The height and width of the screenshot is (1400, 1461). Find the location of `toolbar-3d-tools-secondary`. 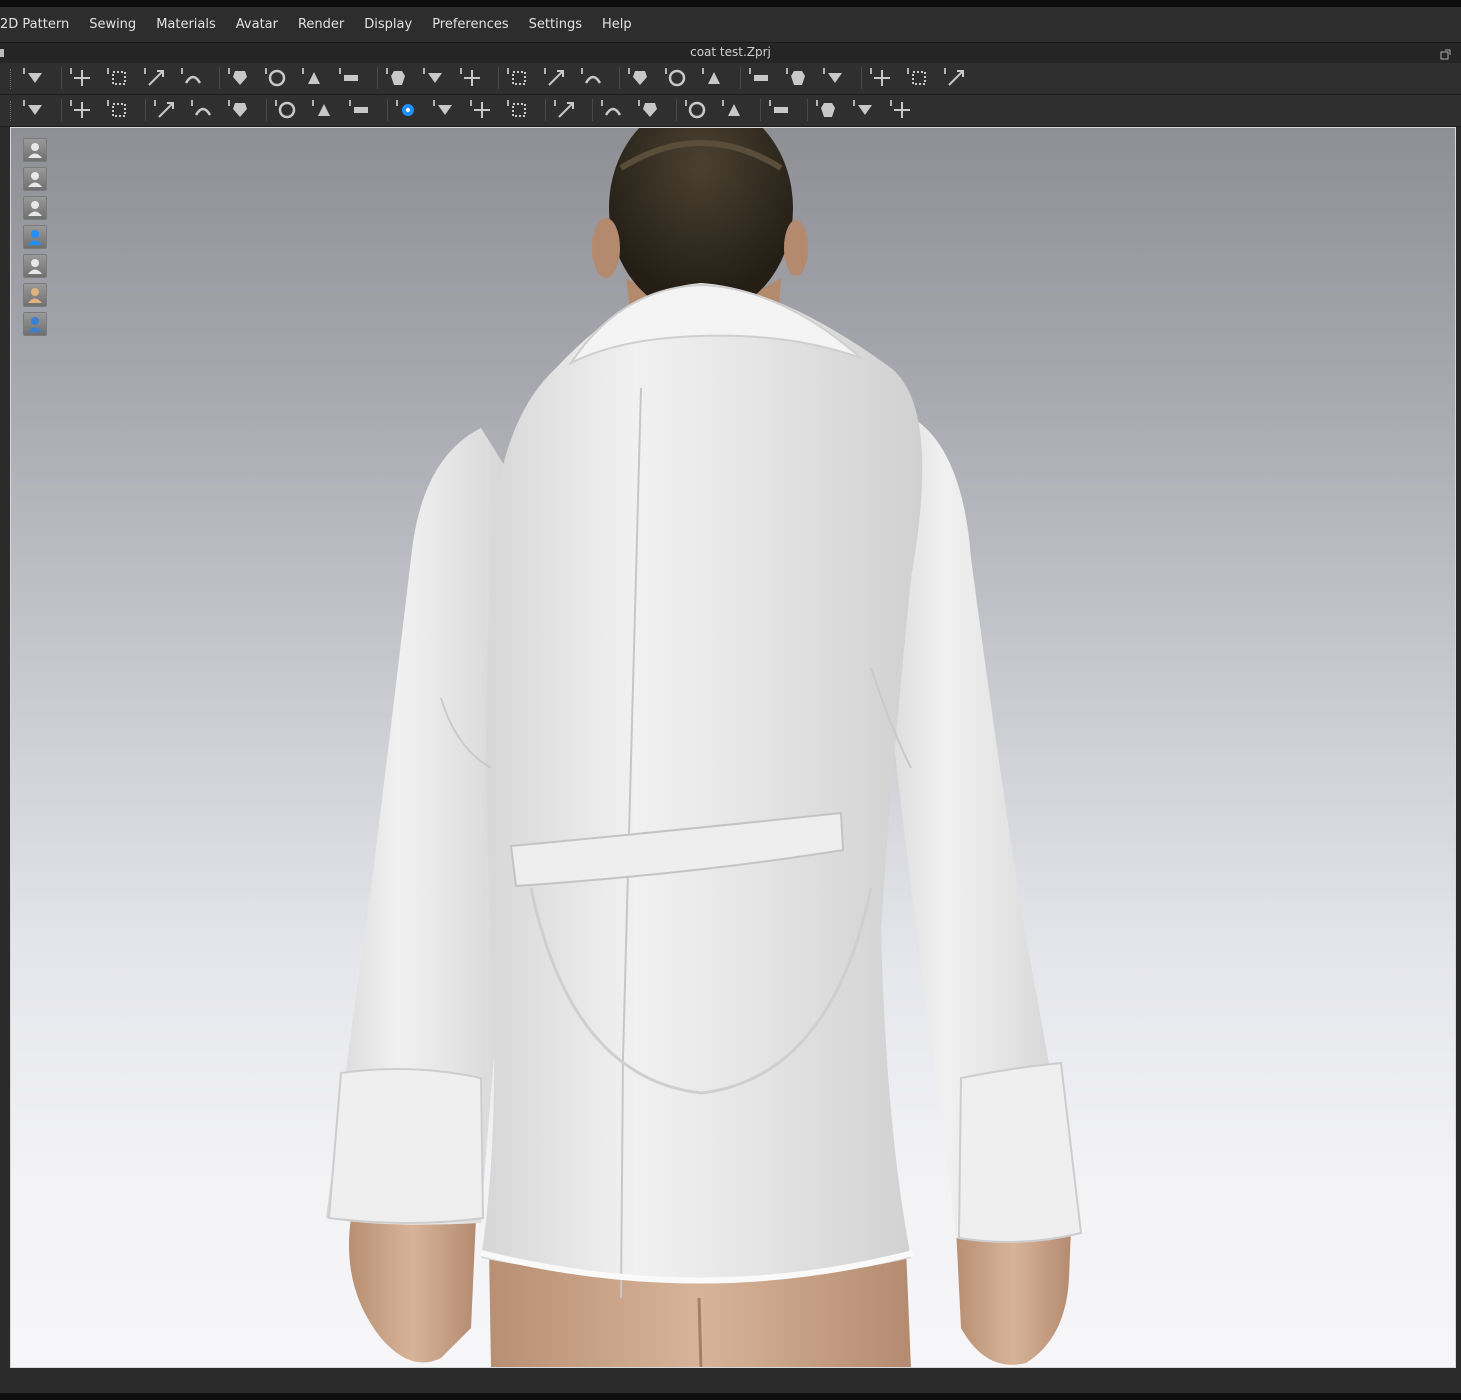

toolbar-3d-tools-secondary is located at coordinates (730, 111).